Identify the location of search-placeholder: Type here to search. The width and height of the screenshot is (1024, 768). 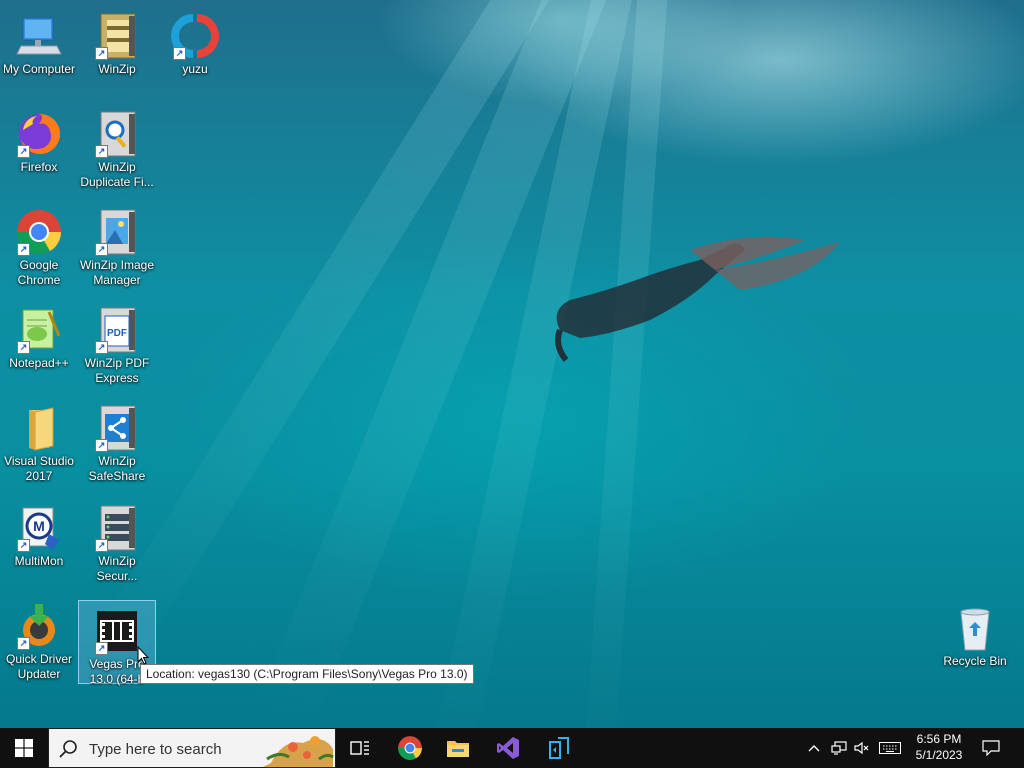
(155, 749).